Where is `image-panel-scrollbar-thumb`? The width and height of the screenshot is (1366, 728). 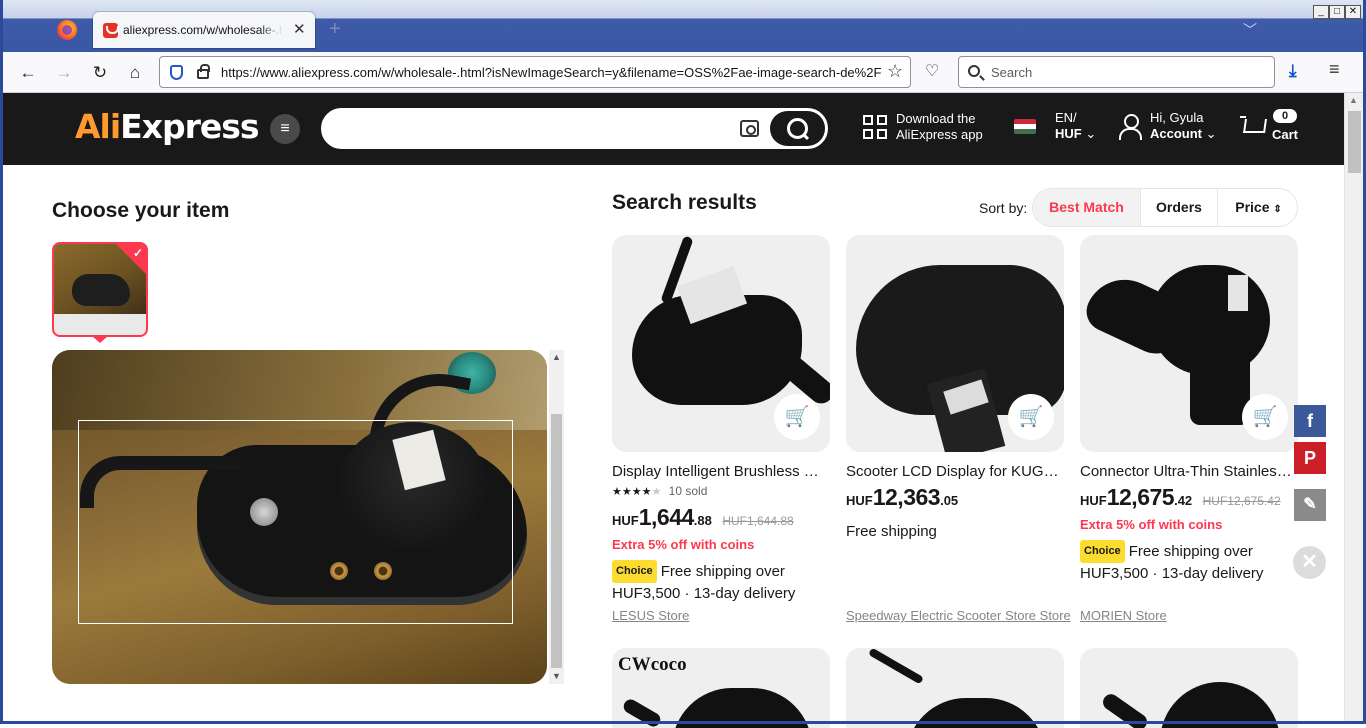
image-panel-scrollbar-thumb is located at coordinates (556, 541).